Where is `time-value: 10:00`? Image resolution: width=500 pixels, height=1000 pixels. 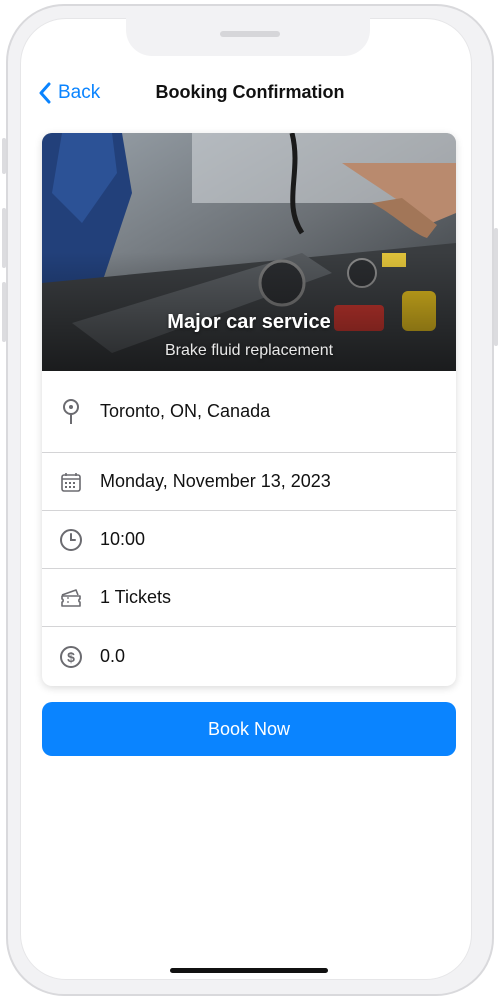
time-value: 10:00 is located at coordinates (123, 539).